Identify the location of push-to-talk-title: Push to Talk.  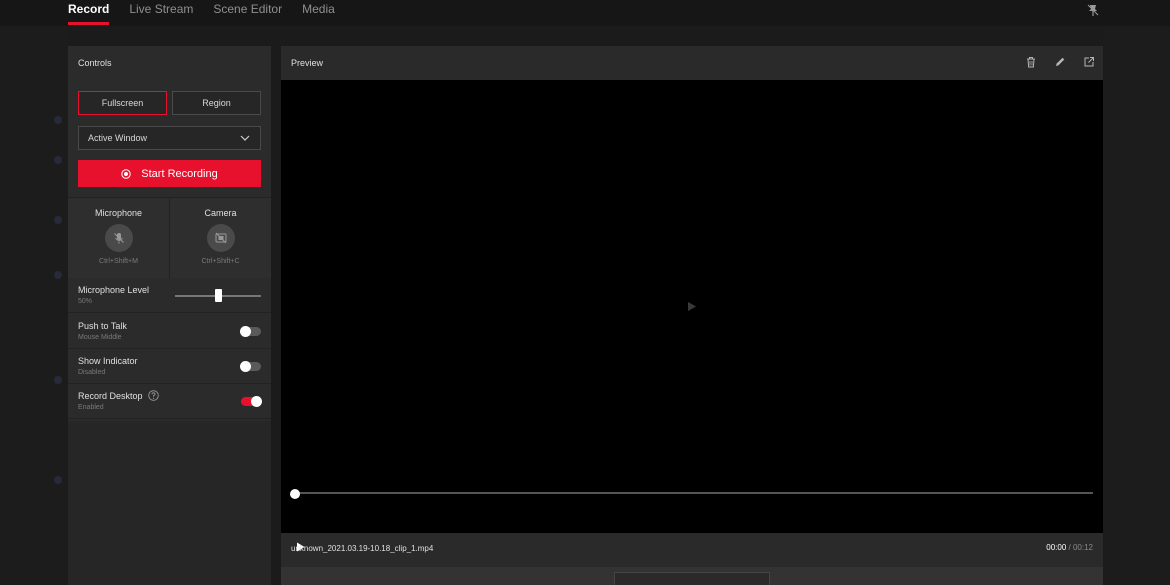
(102, 326).